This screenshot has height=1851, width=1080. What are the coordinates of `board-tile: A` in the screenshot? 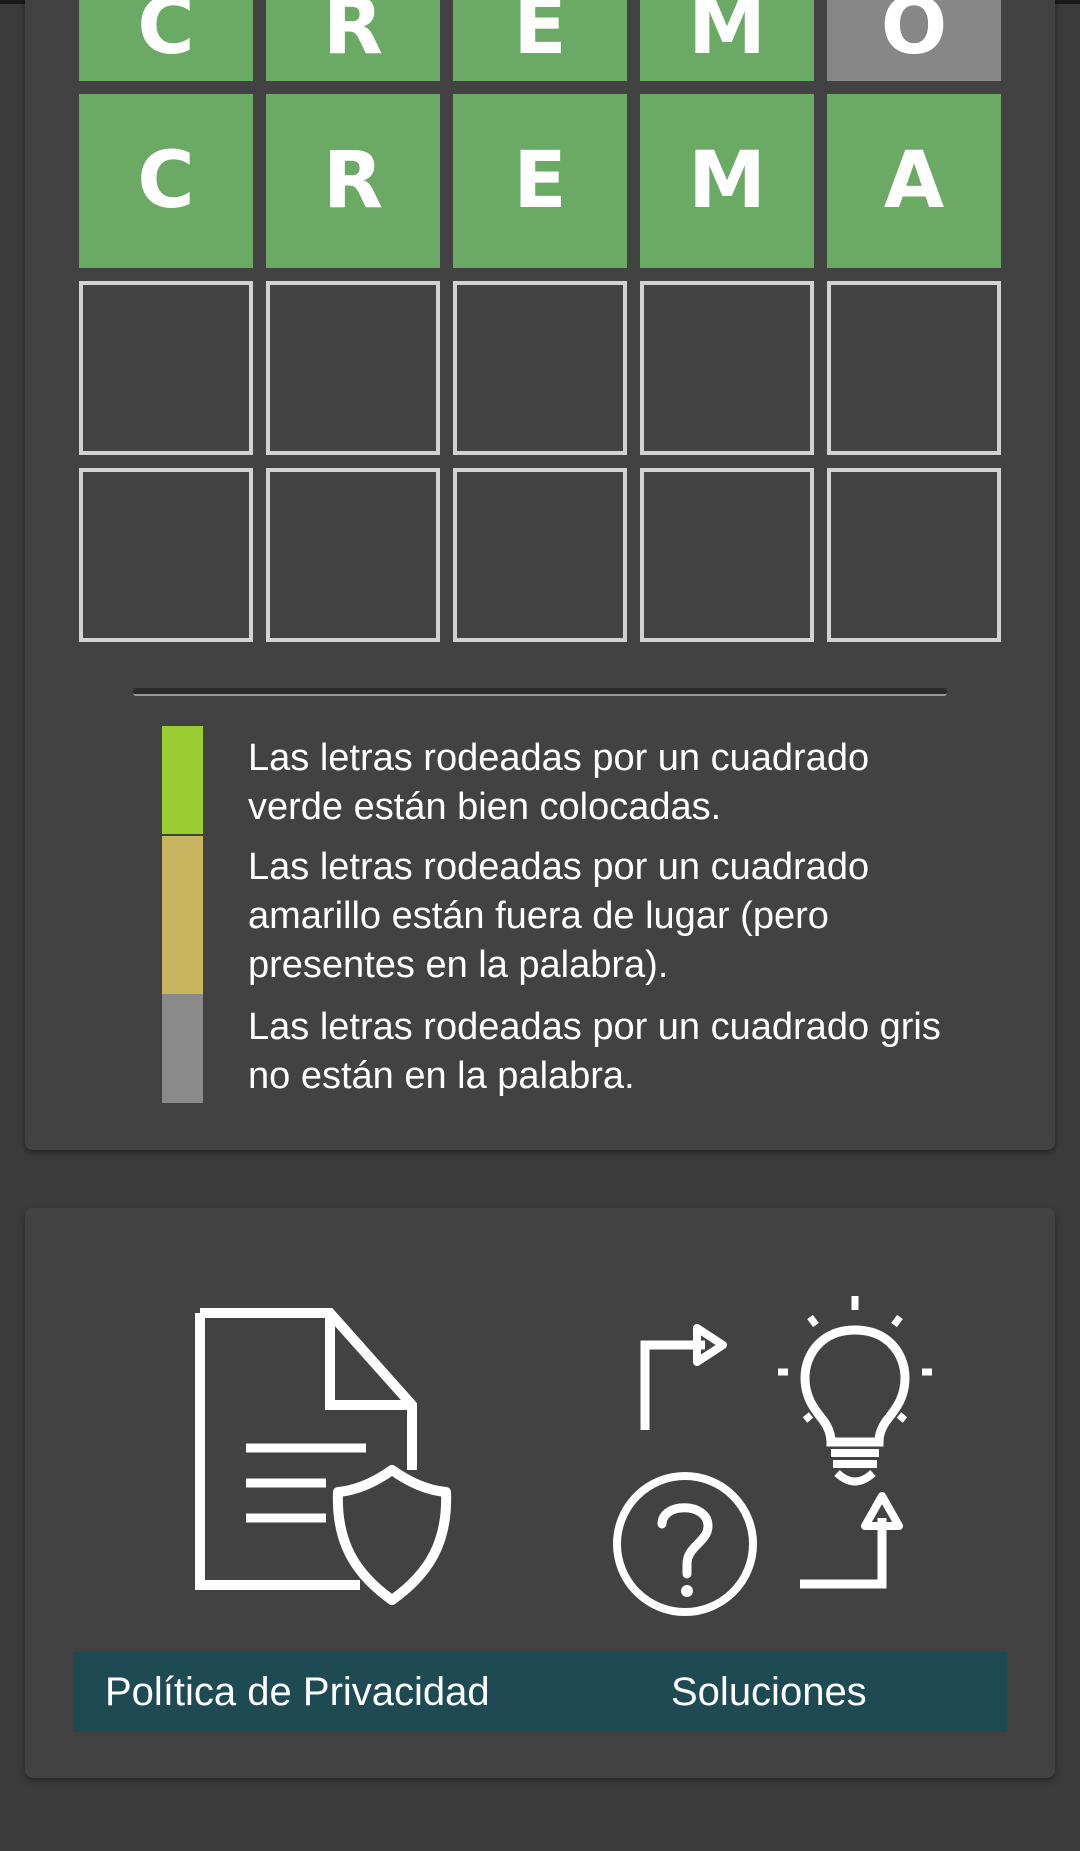 It's located at (914, 181).